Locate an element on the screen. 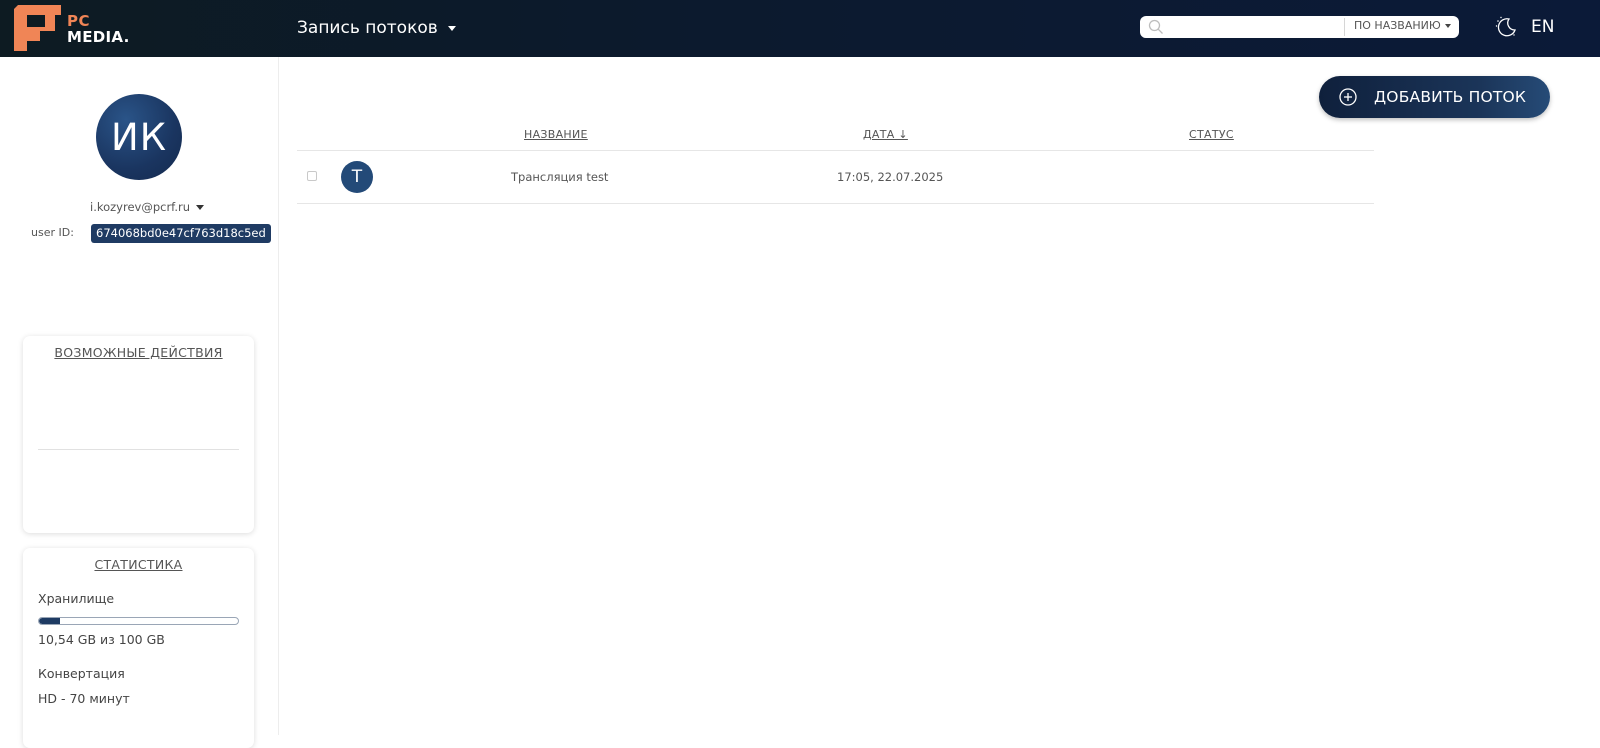 The image size is (1600, 748). avatar: ИК is located at coordinates (139, 137).